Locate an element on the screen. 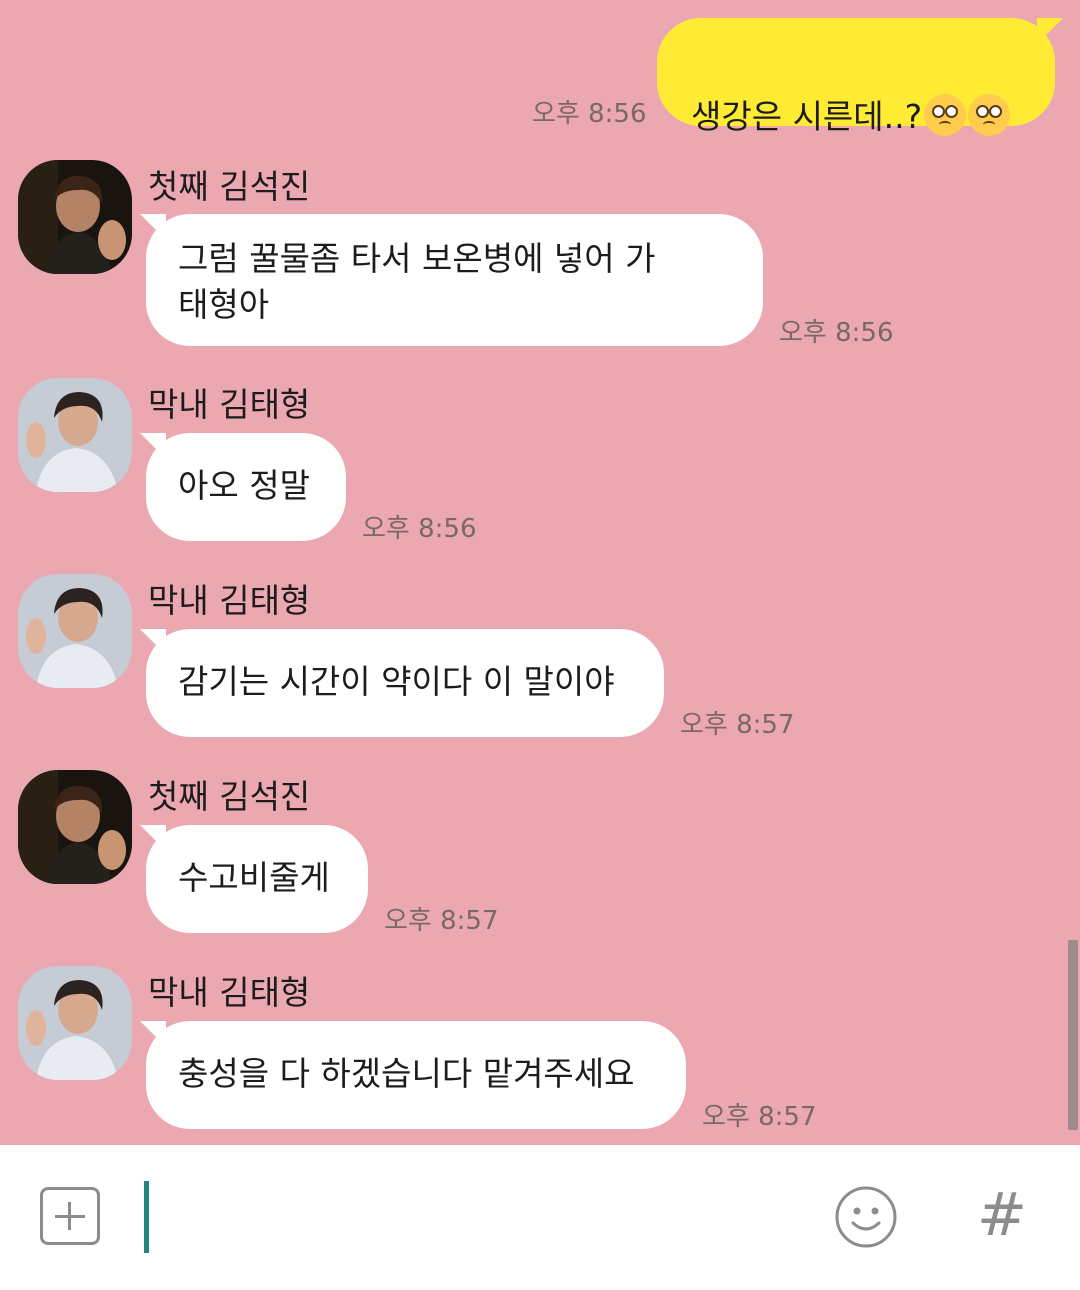 This screenshot has width=1080, height=1290. scrollbar is located at coordinates (1073, 1035).